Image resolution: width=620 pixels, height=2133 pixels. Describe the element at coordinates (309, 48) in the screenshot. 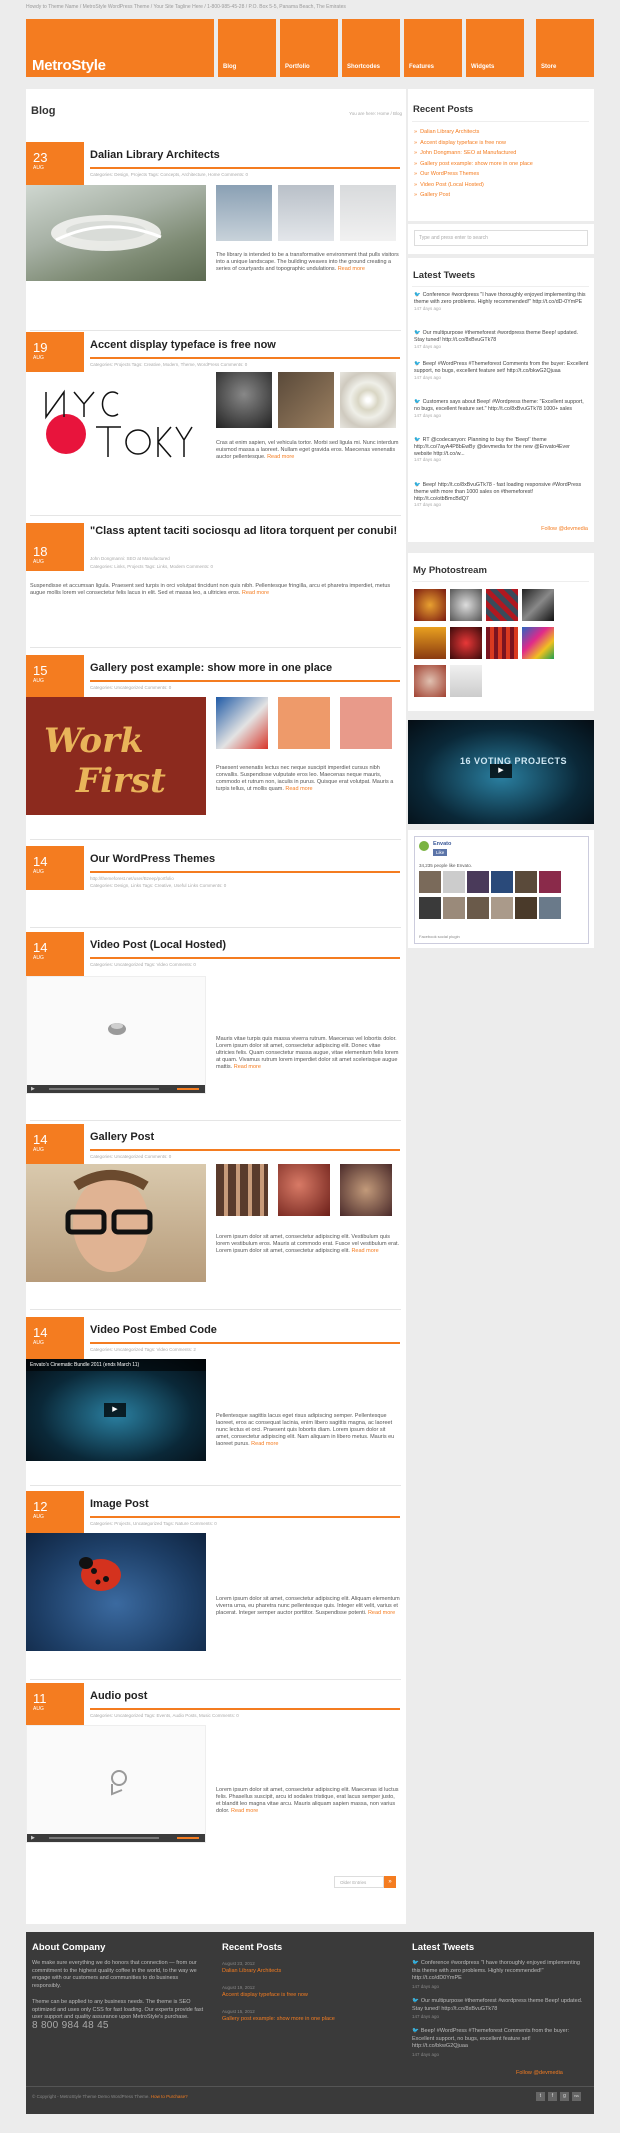

I see `nav-portfolio: Portfolio` at that location.